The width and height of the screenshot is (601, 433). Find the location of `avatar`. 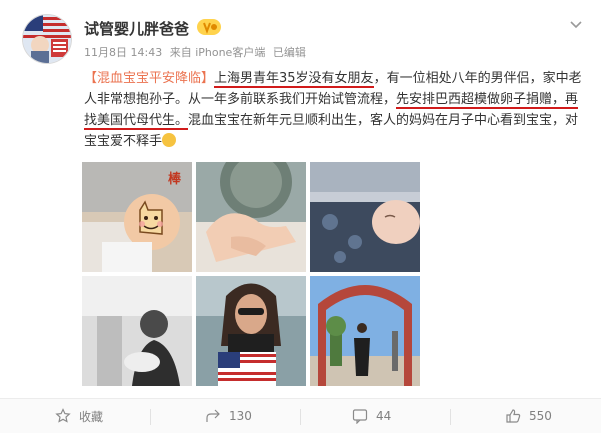

avatar is located at coordinates (47, 39).